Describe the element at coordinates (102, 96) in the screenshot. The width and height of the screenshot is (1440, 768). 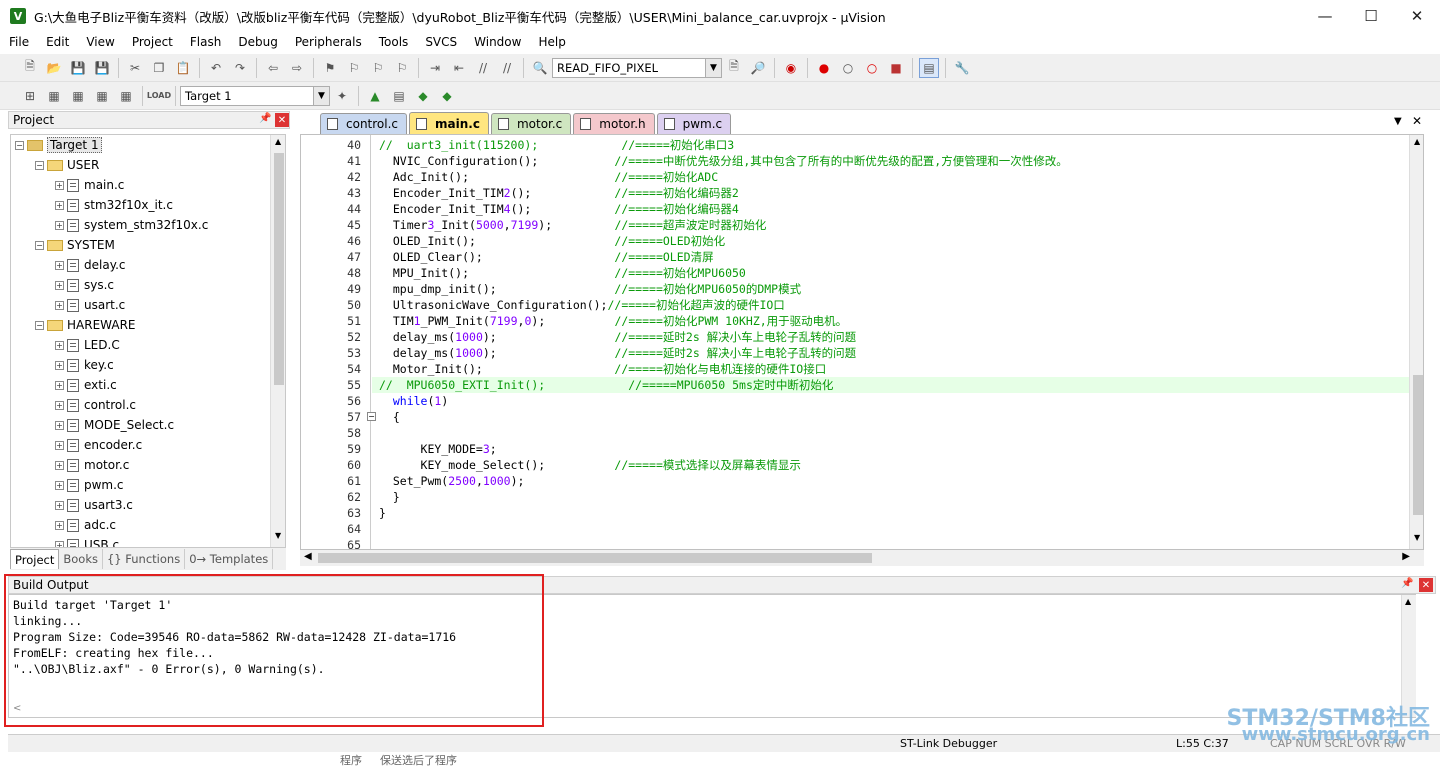
I see `batch-build-icon: ▦` at that location.